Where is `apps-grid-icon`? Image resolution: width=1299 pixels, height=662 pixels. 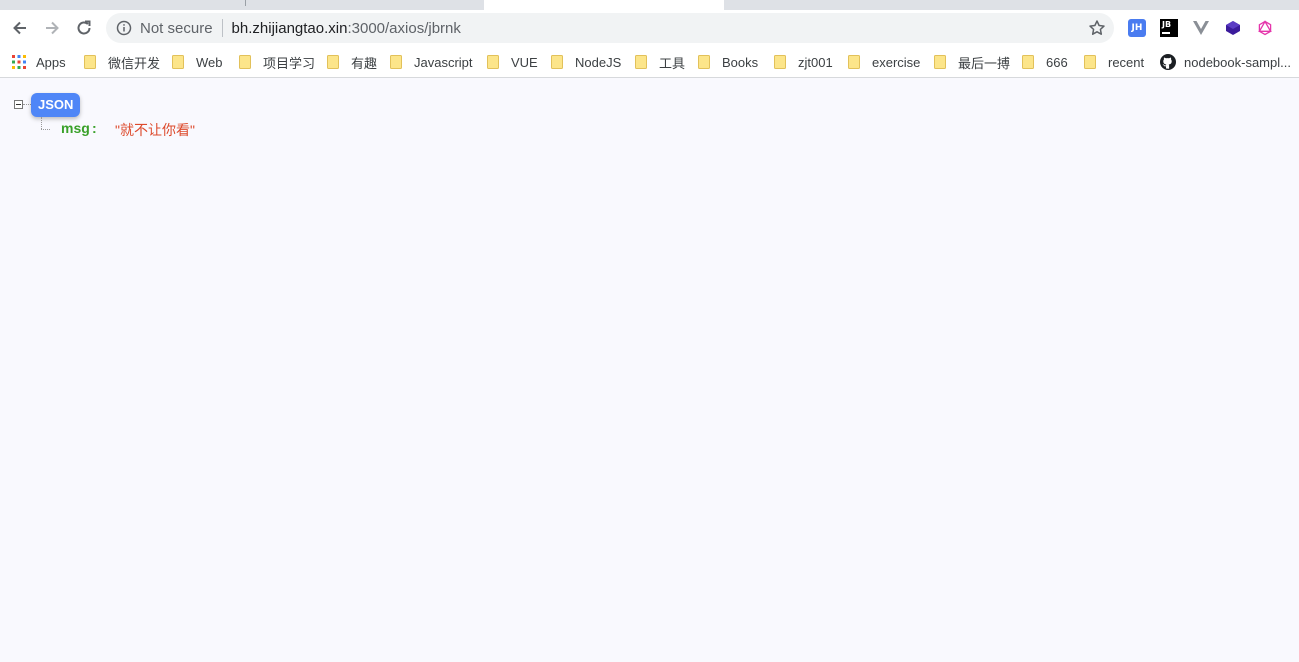
apps-grid-icon is located at coordinates (19, 62).